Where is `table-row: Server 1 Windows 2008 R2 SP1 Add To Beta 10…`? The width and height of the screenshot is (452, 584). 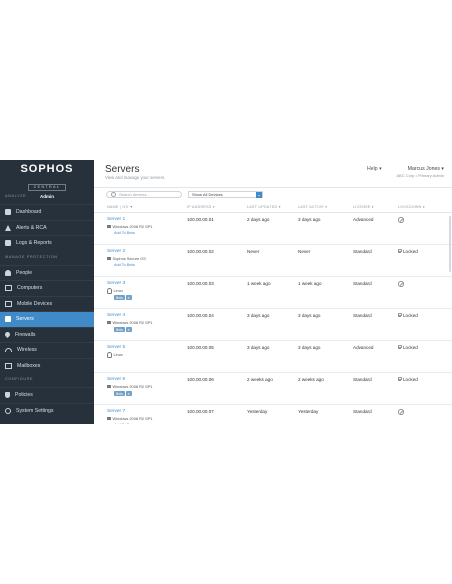 table-row: Server 1 Windows 2008 R2 SP1 Add To Beta 10… is located at coordinates (273, 229).